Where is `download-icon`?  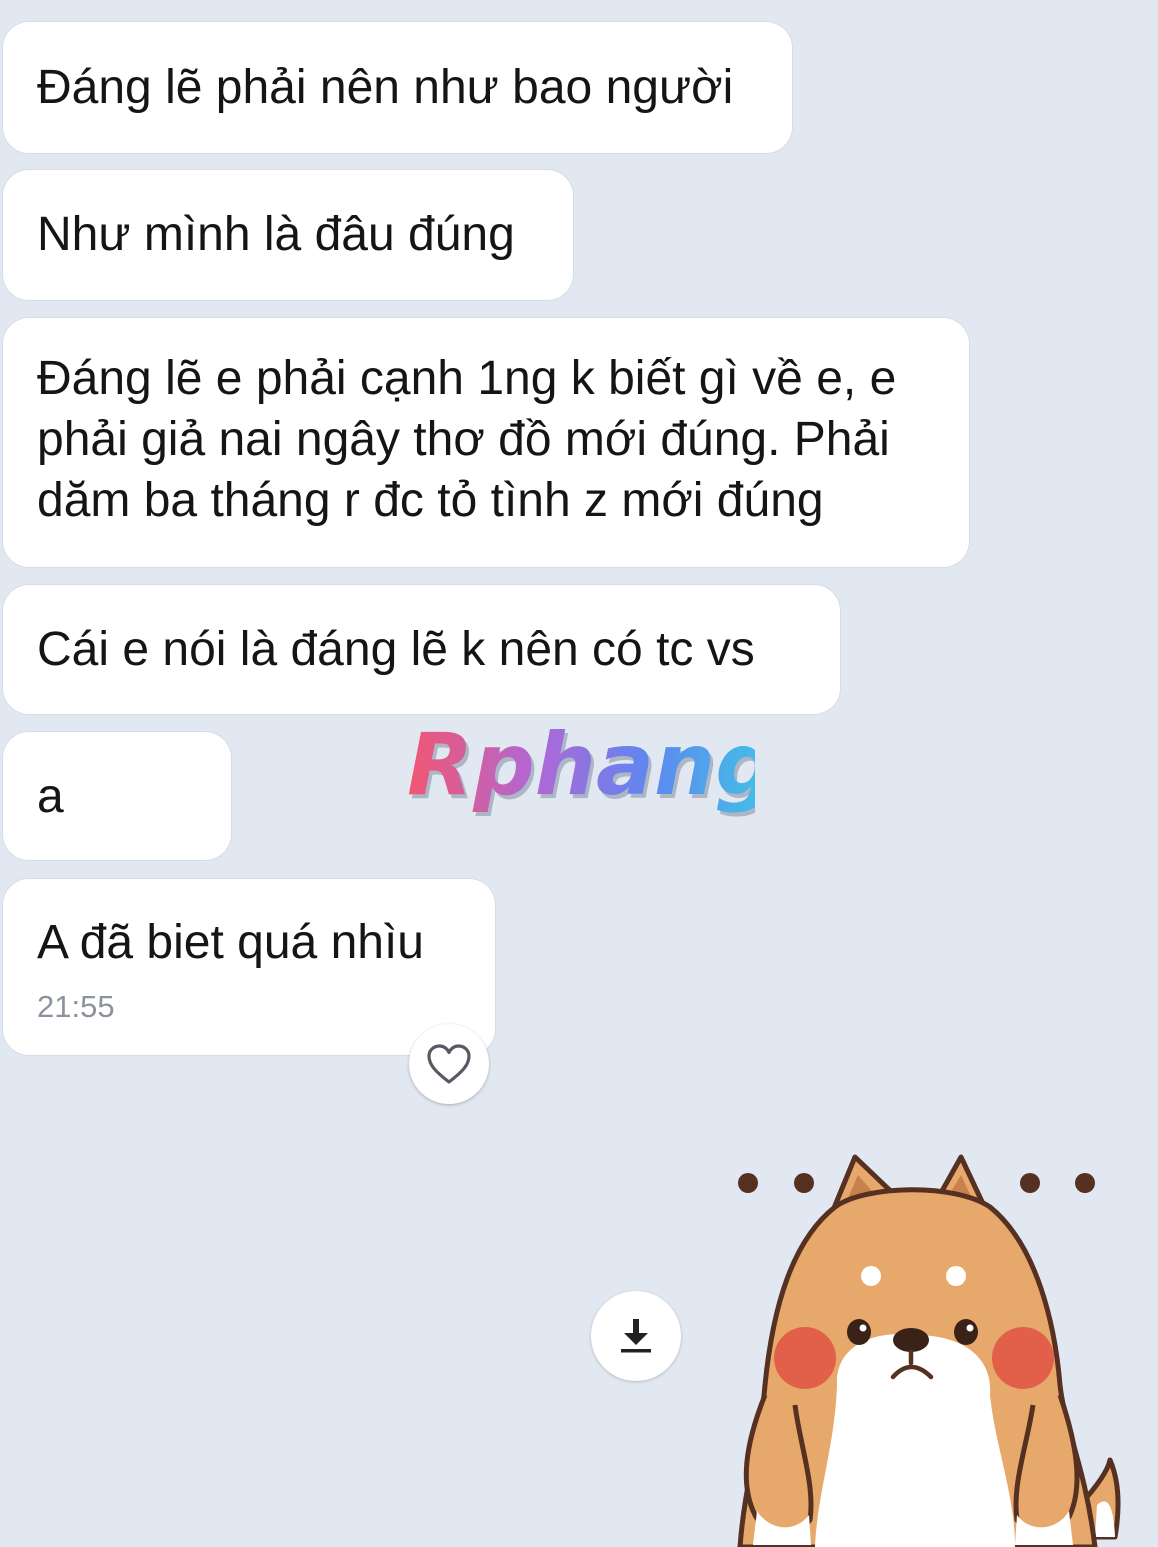
download-icon is located at coordinates (636, 1336).